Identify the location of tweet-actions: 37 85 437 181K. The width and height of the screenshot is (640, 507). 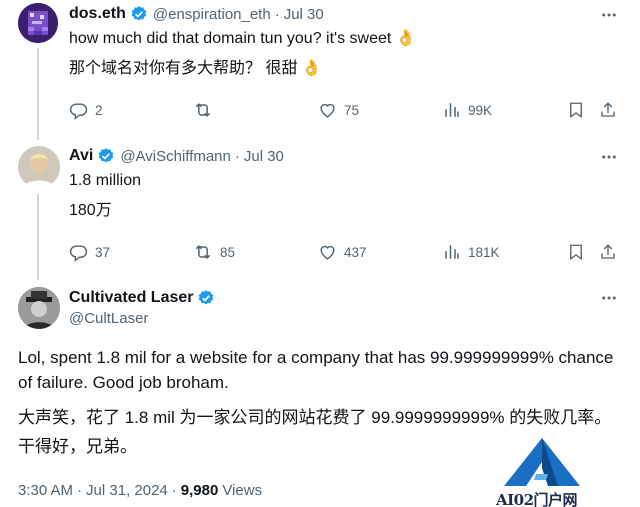
(320, 252).